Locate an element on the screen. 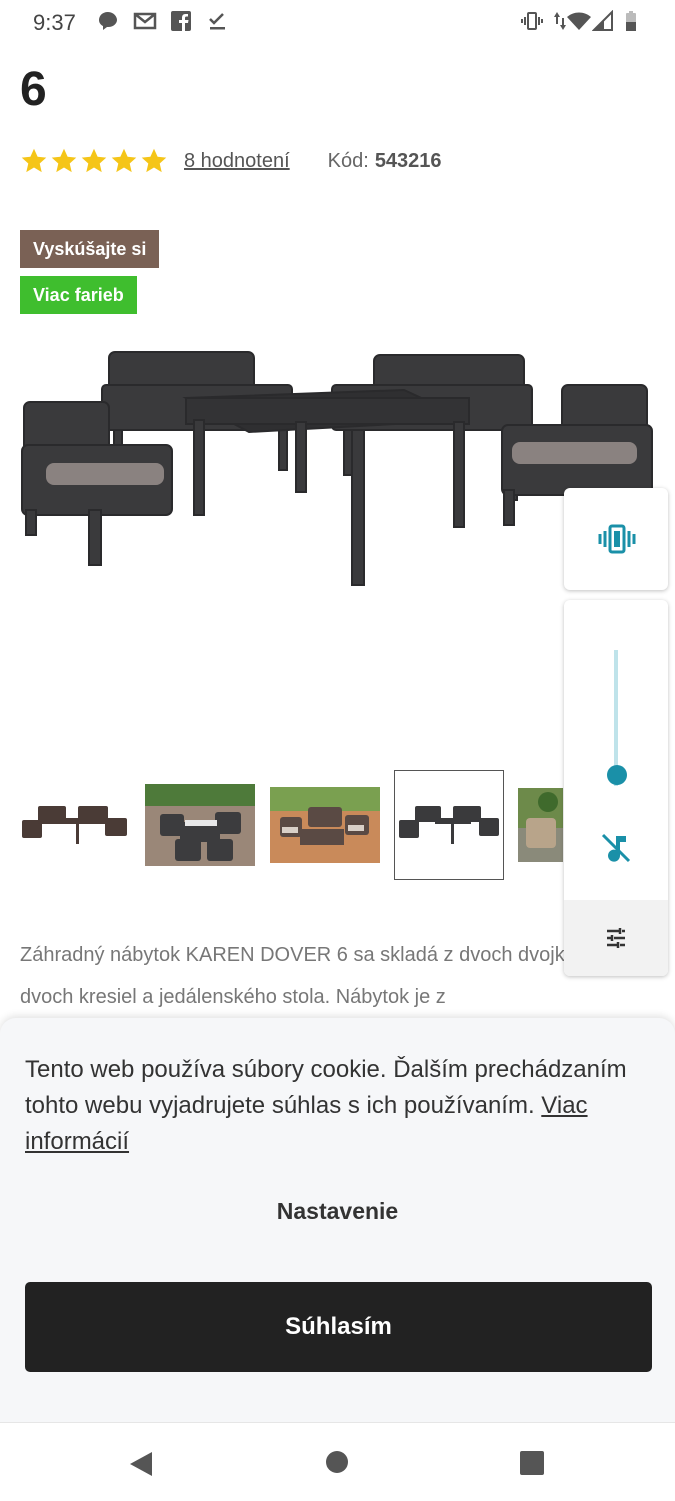  volume-settings-footer is located at coordinates (616, 938).